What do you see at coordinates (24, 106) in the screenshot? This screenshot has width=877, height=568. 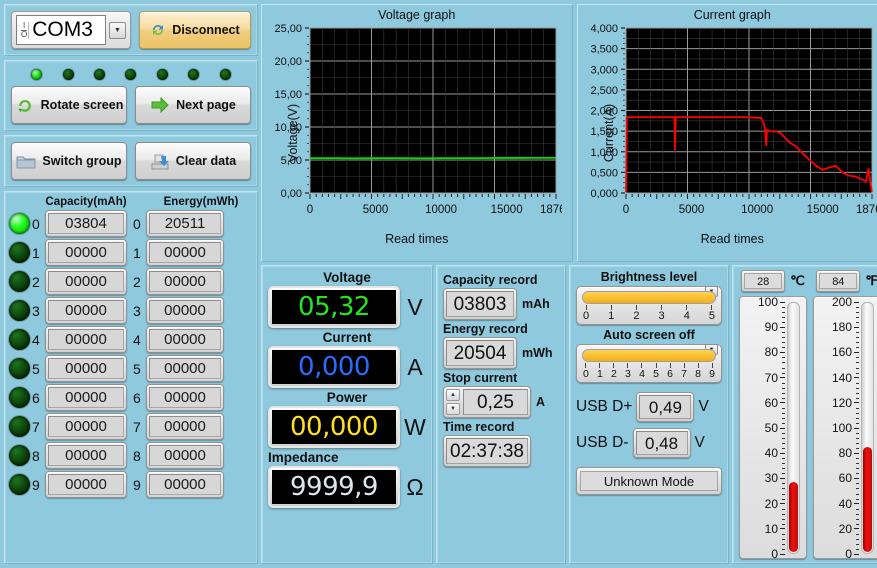 I see `rotate-arrow-icon` at bounding box center [24, 106].